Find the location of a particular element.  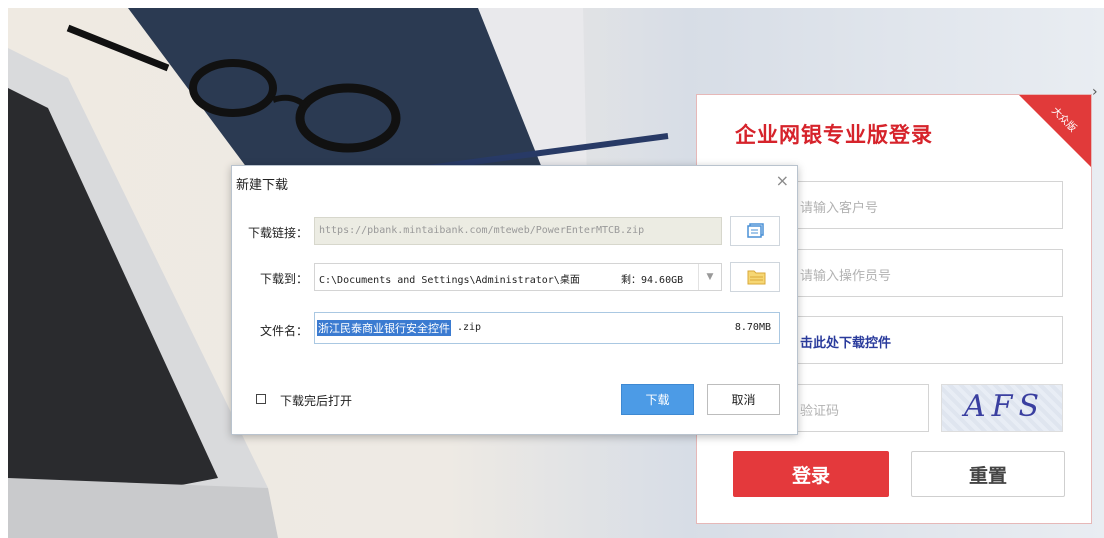

copy-icon is located at coordinates (755, 230).